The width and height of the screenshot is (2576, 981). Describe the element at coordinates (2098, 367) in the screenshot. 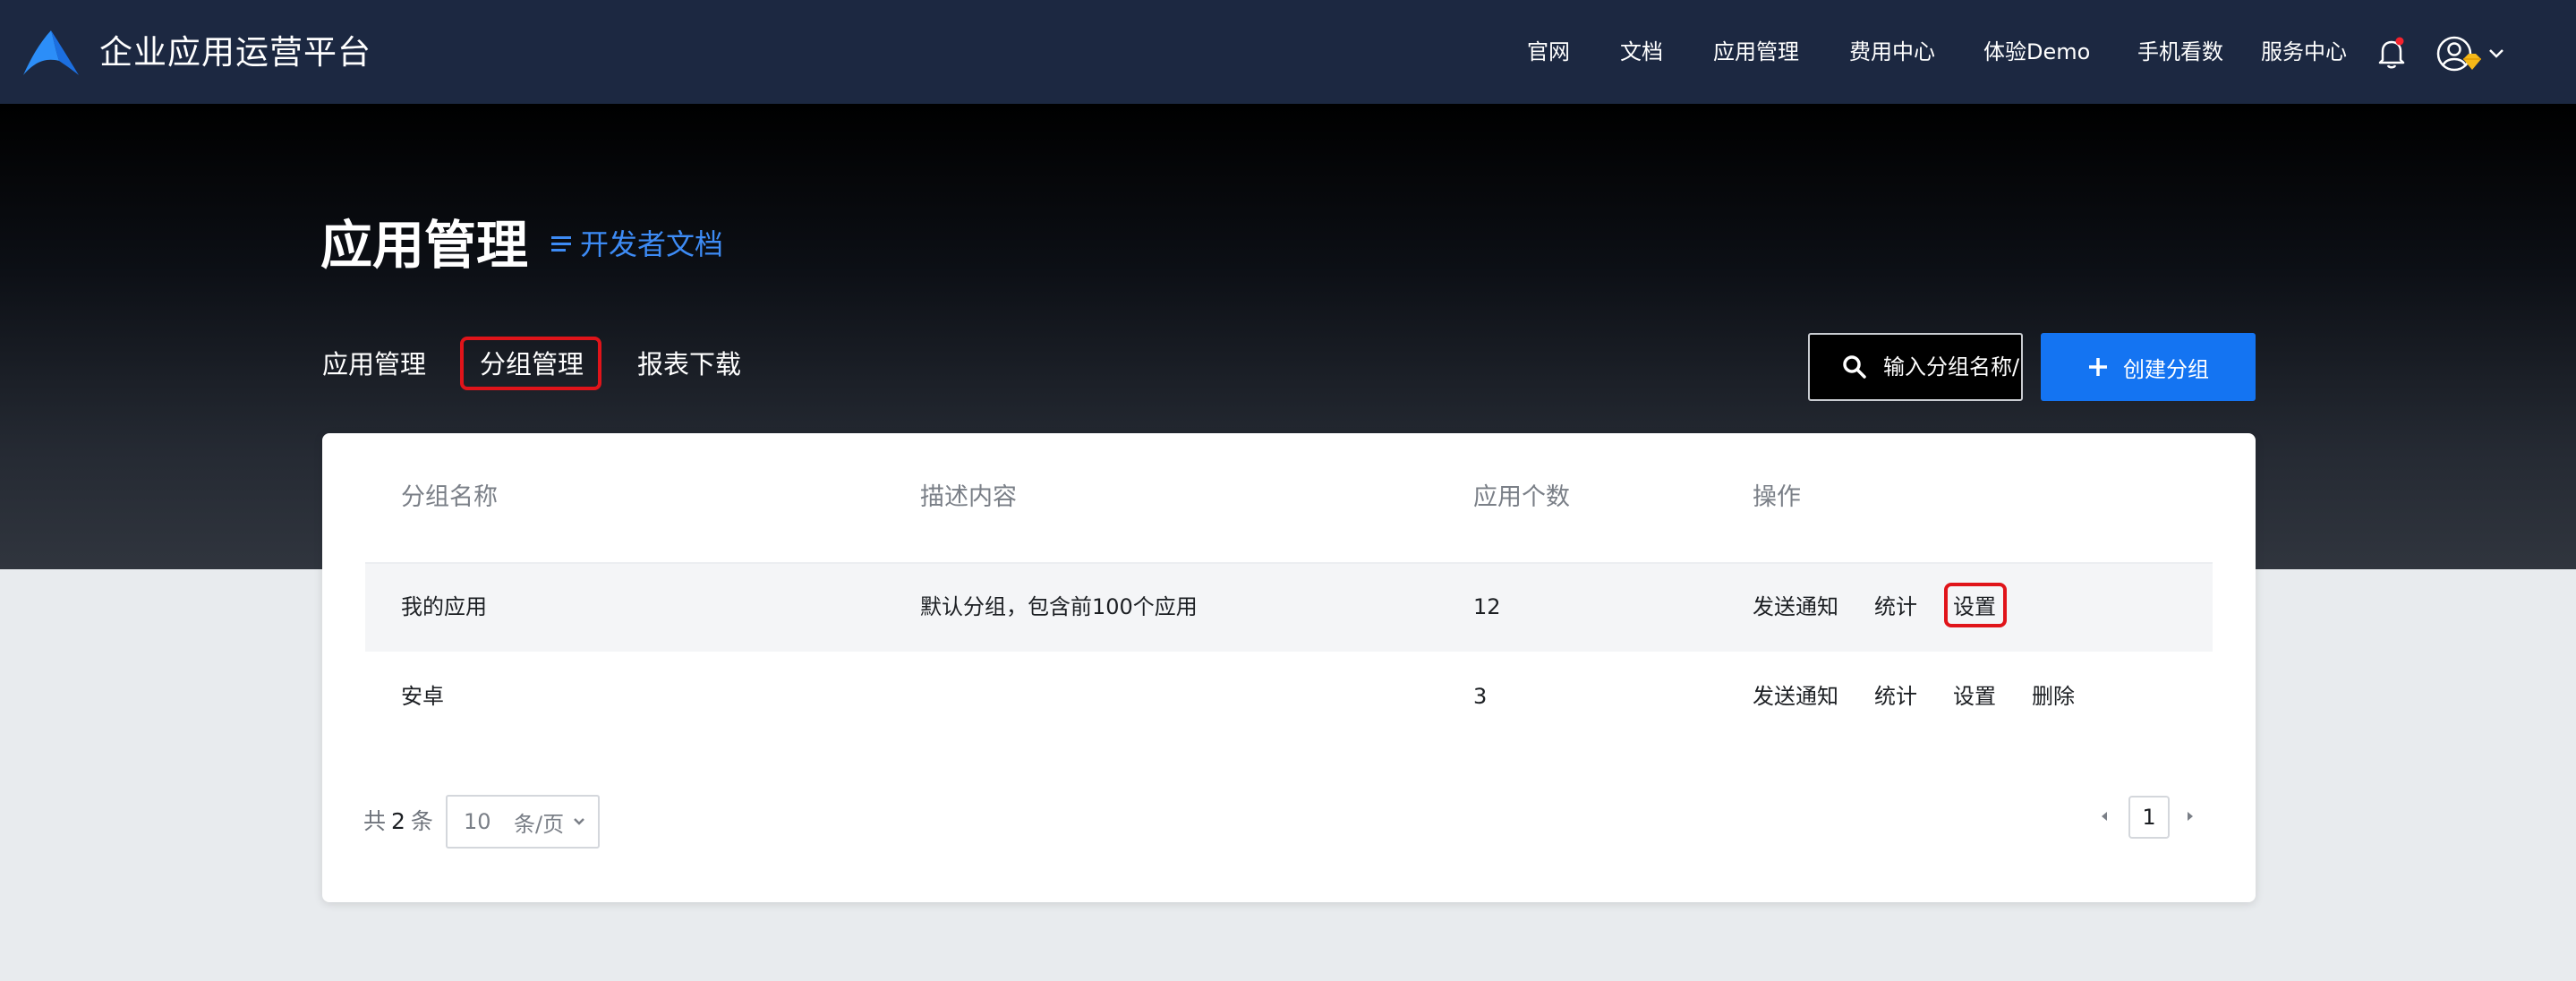

I see `plus-icon` at that location.